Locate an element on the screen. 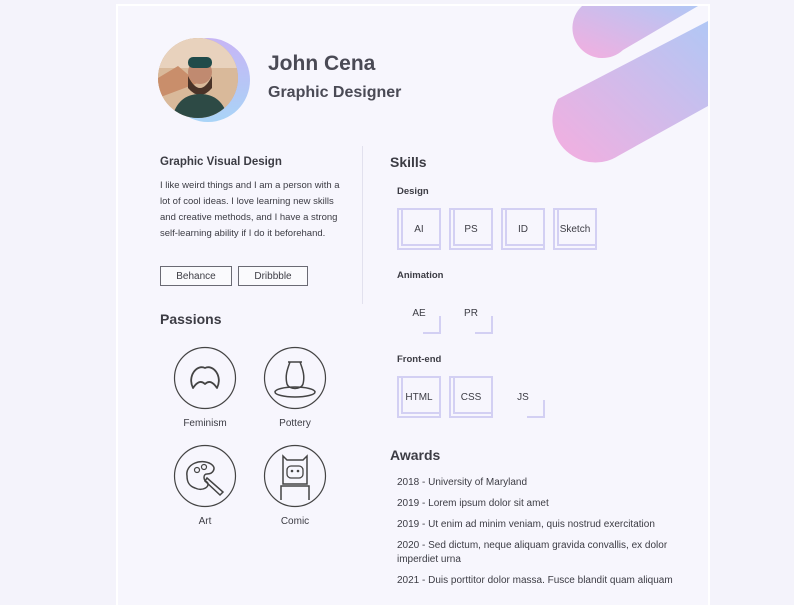 This screenshot has width=794, height=605. skill-label: CSS is located at coordinates (471, 397).